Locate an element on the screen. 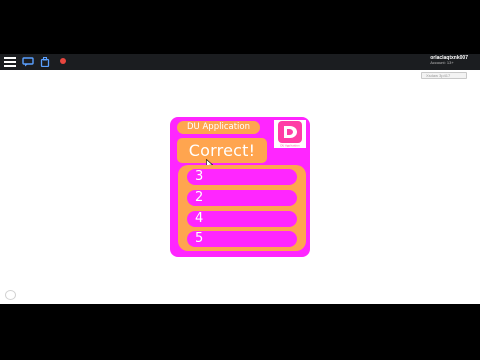 The image size is (480, 360). account-age: Account: 13+ is located at coordinates (442, 62).